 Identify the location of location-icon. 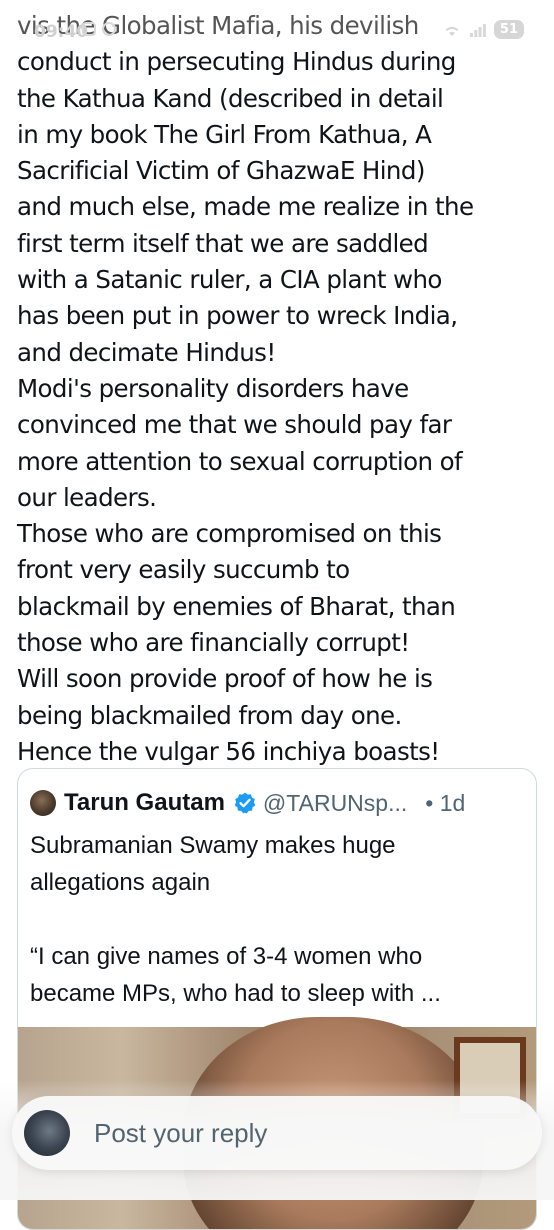
(109, 29).